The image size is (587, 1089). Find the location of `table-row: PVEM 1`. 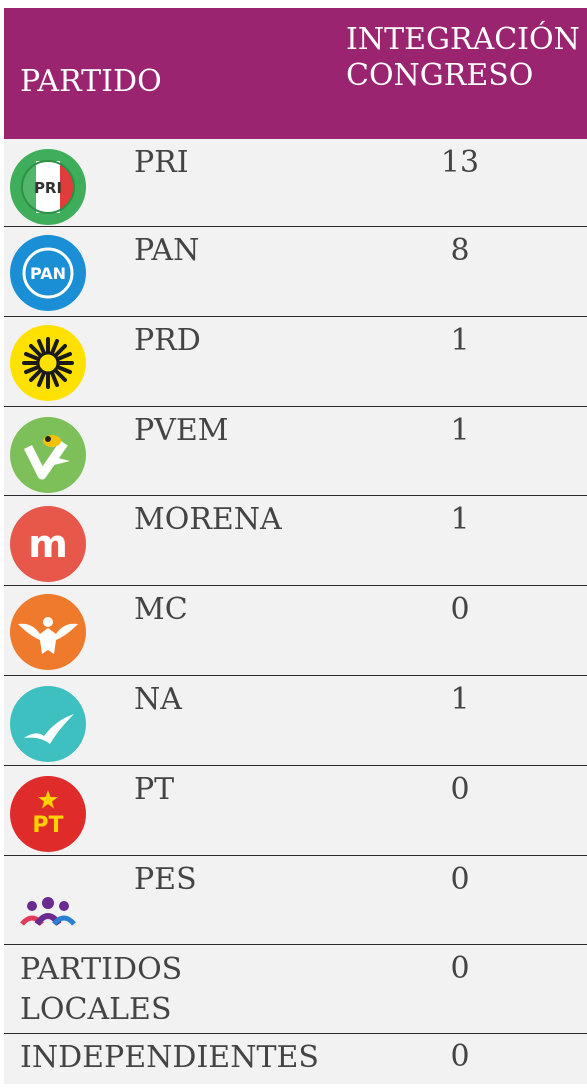

table-row: PVEM 1 is located at coordinates (295, 451).